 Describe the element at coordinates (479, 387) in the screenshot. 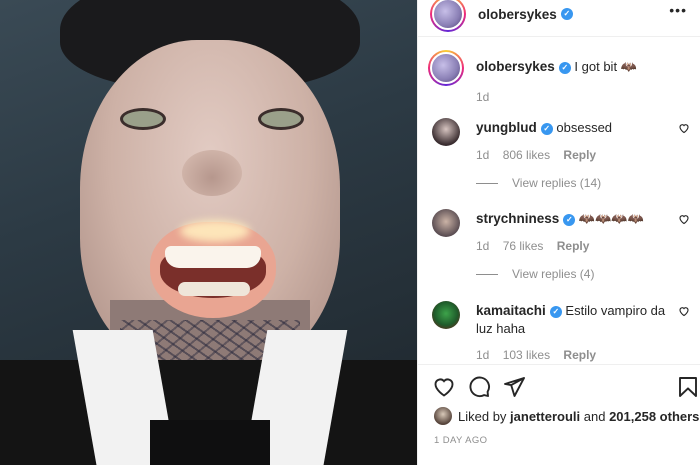

I see `comment-icon` at that location.